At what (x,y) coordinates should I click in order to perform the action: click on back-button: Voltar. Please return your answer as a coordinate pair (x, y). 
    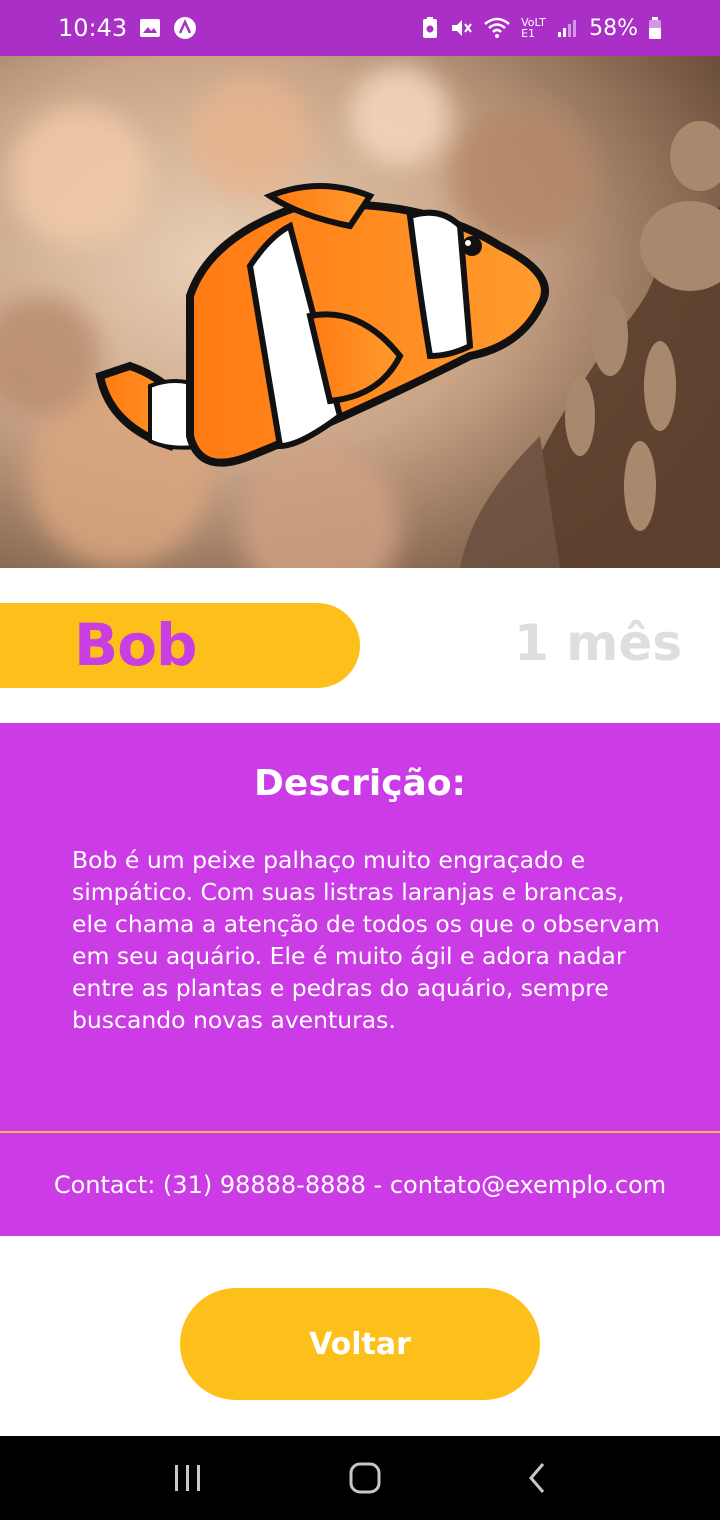
    Looking at the image, I should click on (360, 1344).